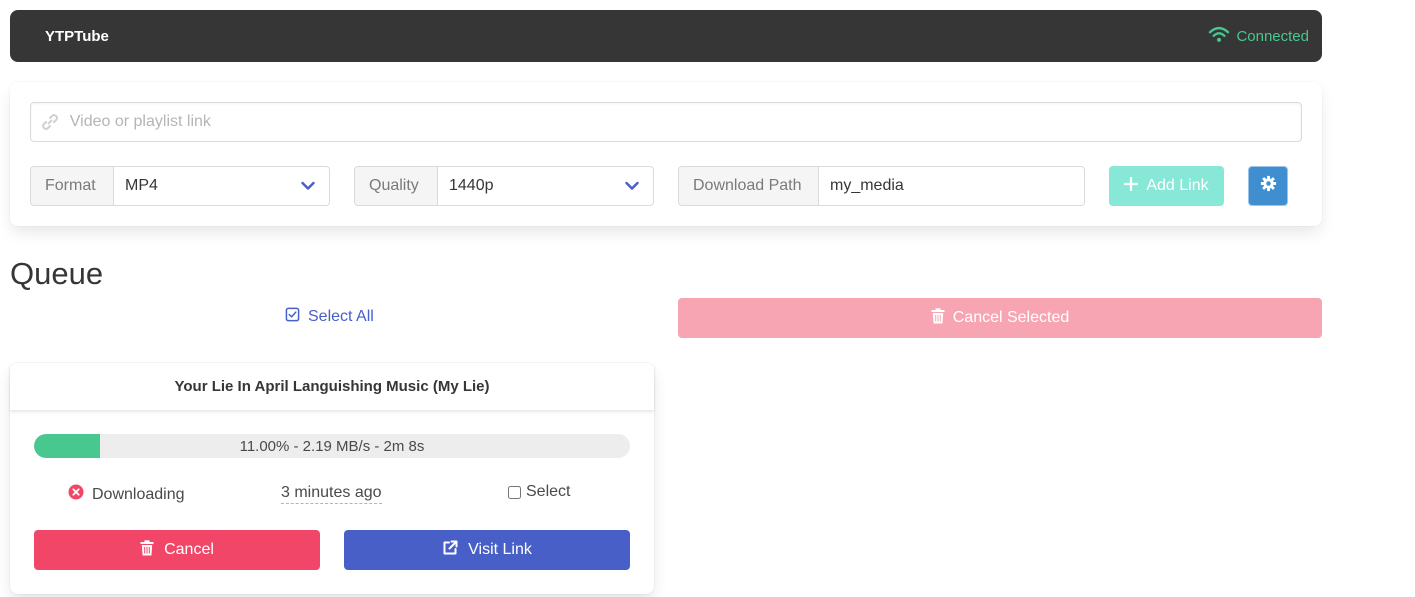  I want to click on cancel-selected-button: Cancel Selected, so click(1000, 318).